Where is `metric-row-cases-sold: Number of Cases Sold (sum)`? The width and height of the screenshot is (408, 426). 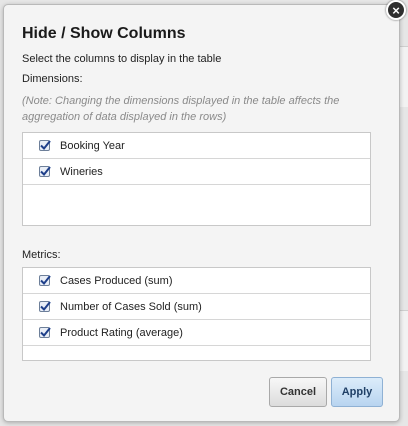 metric-row-cases-sold: Number of Cases Sold (sum) is located at coordinates (196, 307).